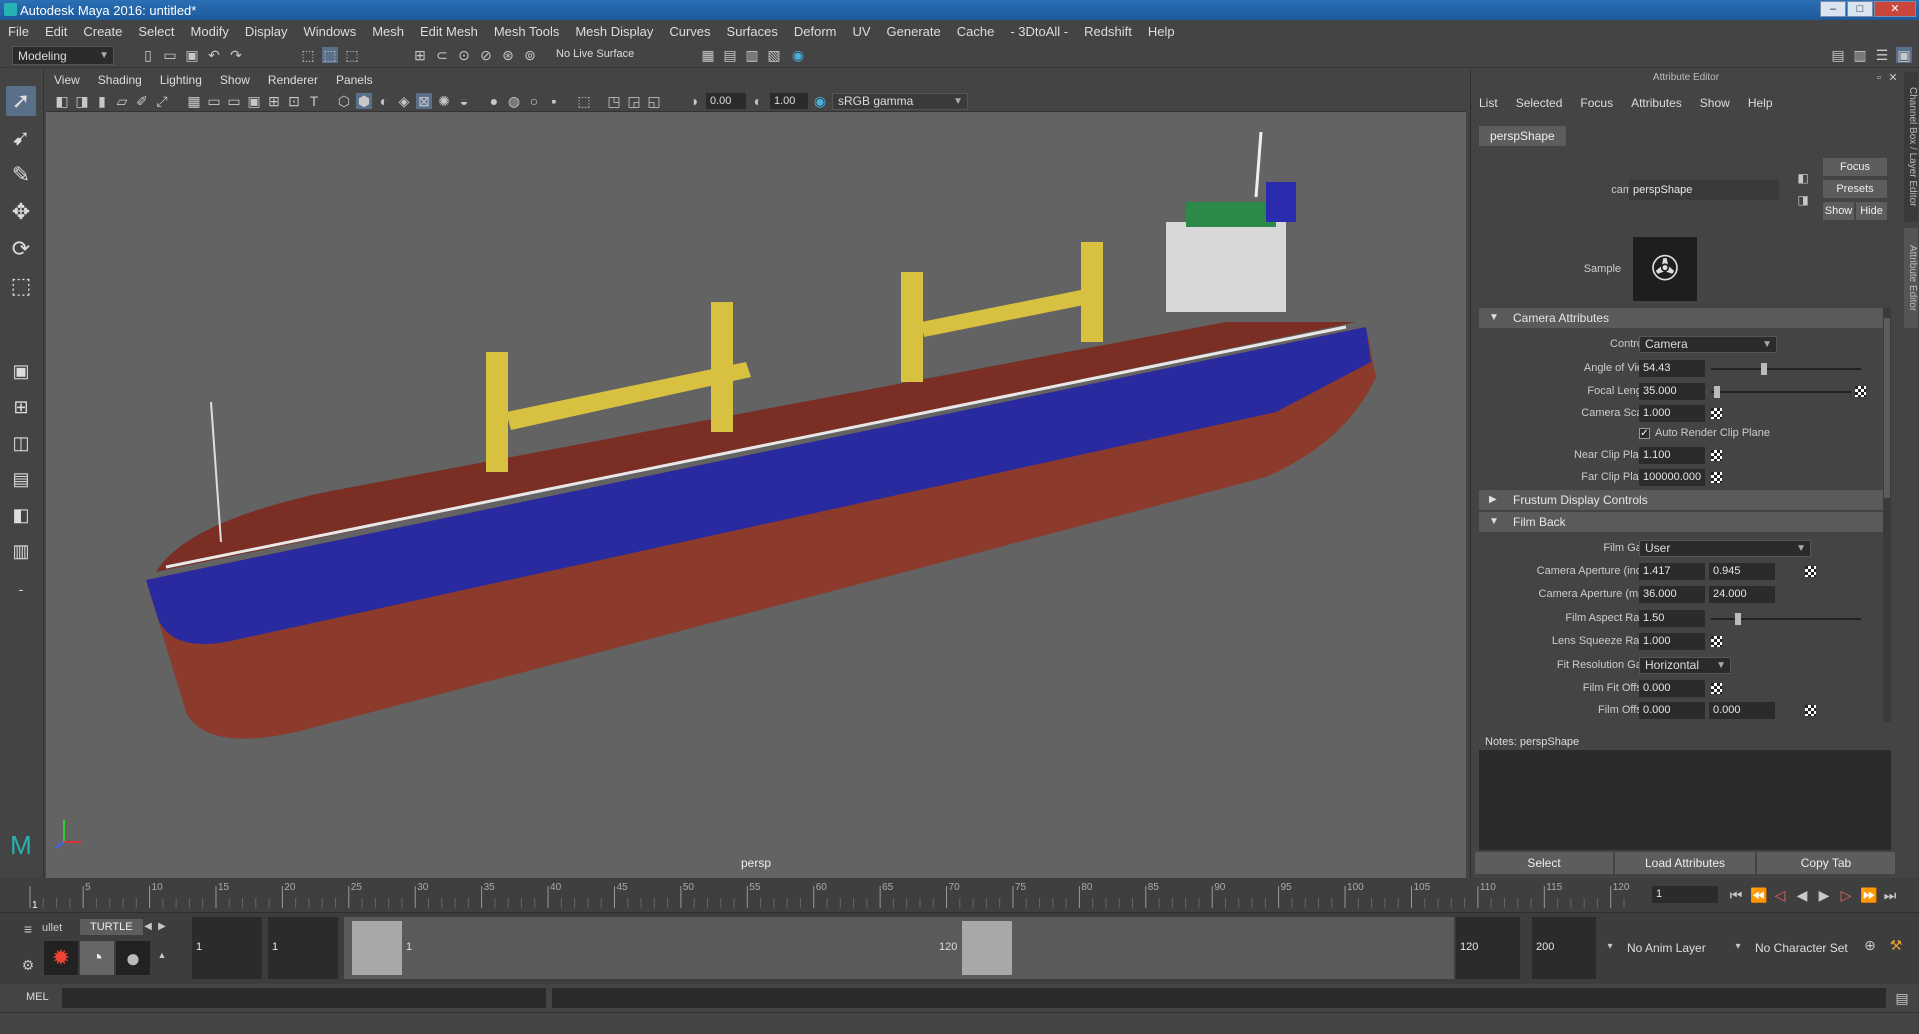  I want to click on focal-length-field: 35.000, so click(1672, 391).